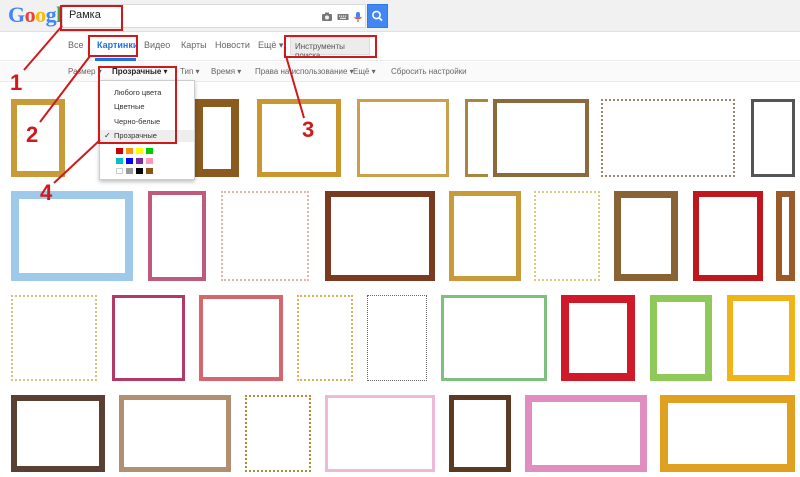  Describe the element at coordinates (115, 59) in the screenshot. I see `active-tab-indicator` at that location.